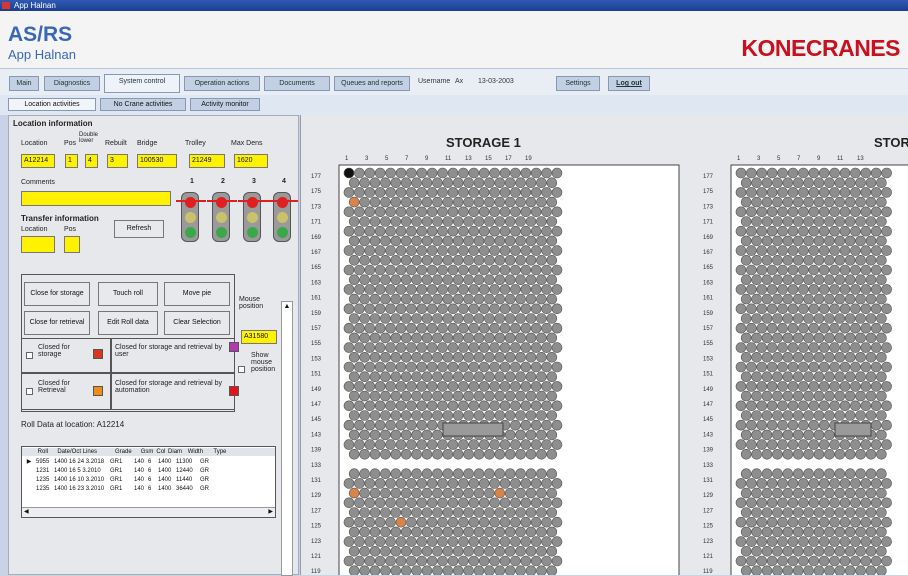 The image size is (908, 576). I want to click on tab-documents: Documents, so click(297, 83).